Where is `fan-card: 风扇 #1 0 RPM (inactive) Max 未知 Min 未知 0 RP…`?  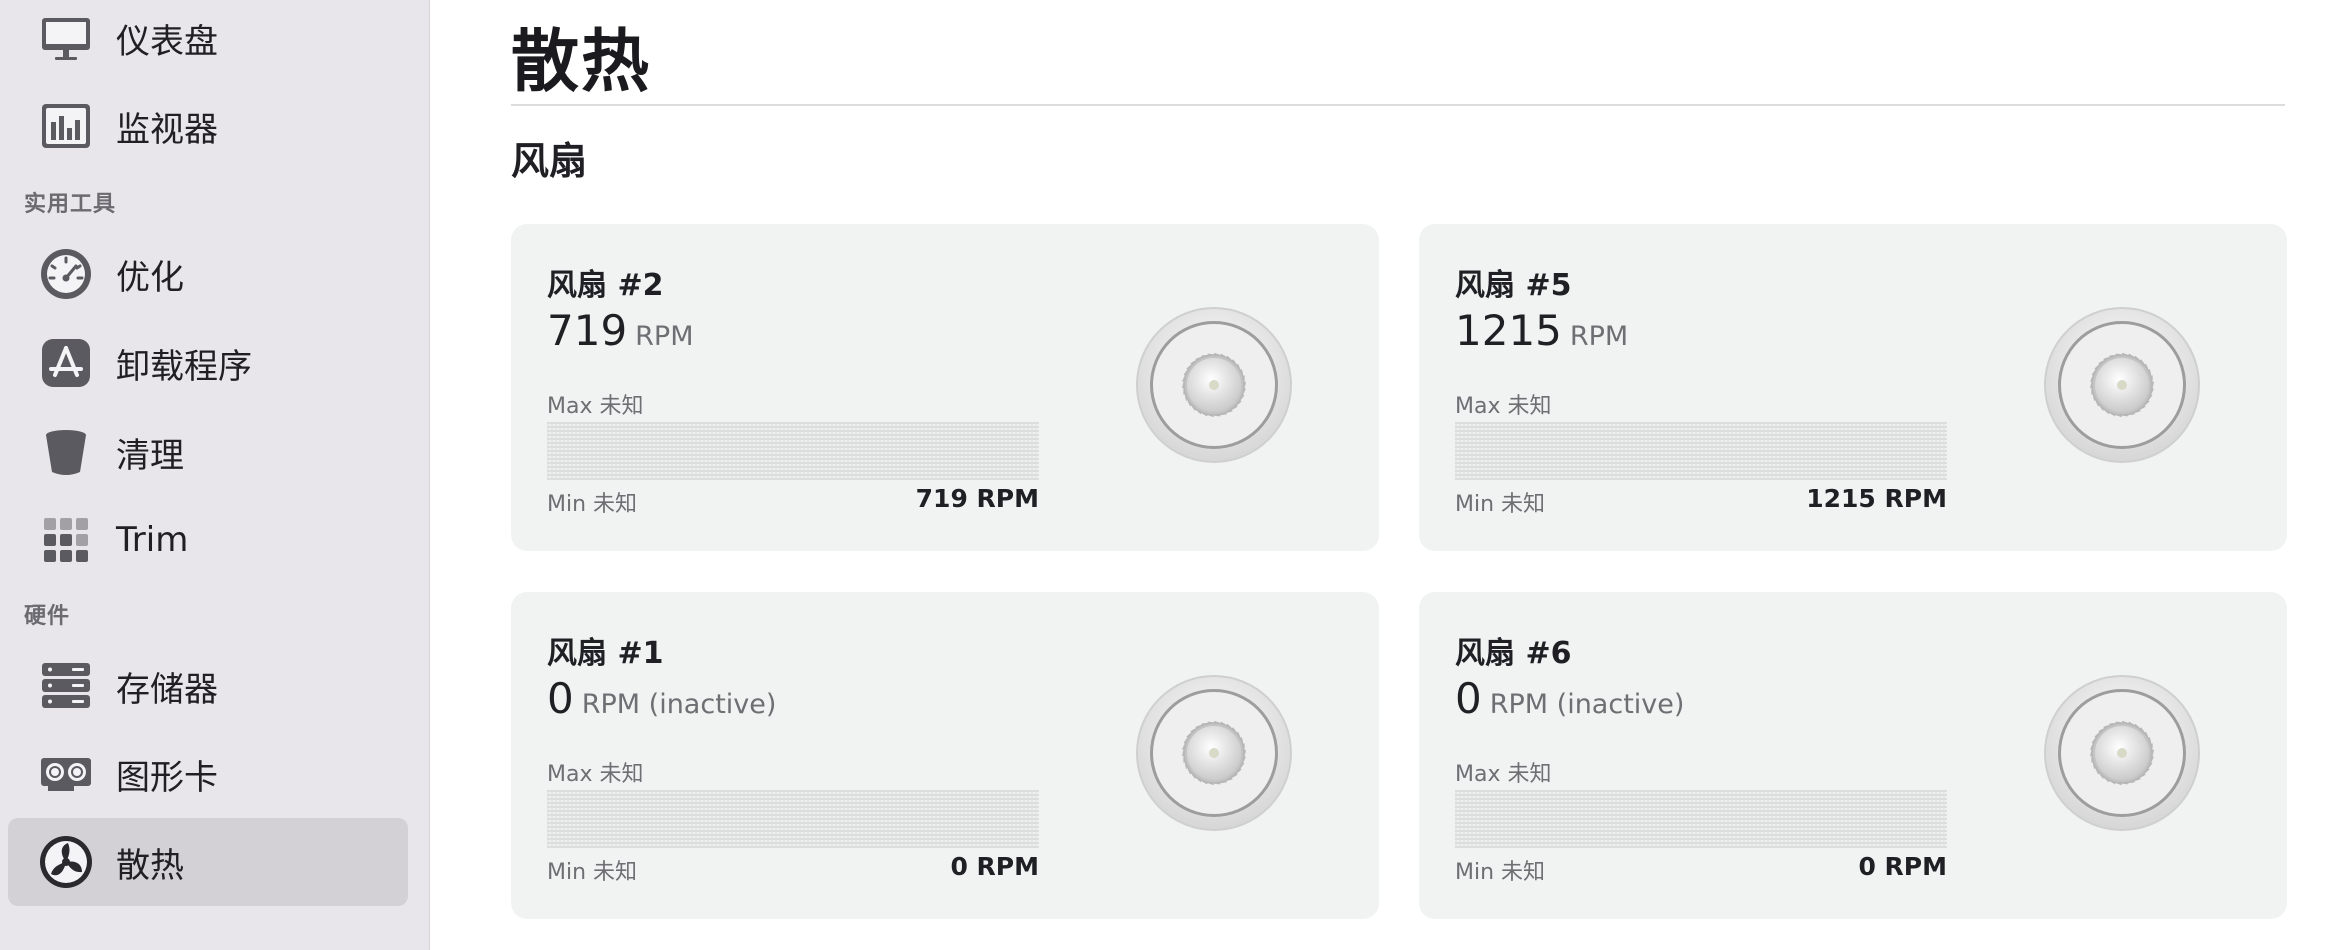 fan-card: 风扇 #1 0 RPM (inactive) Max 未知 Min 未知 0 RP… is located at coordinates (945, 755).